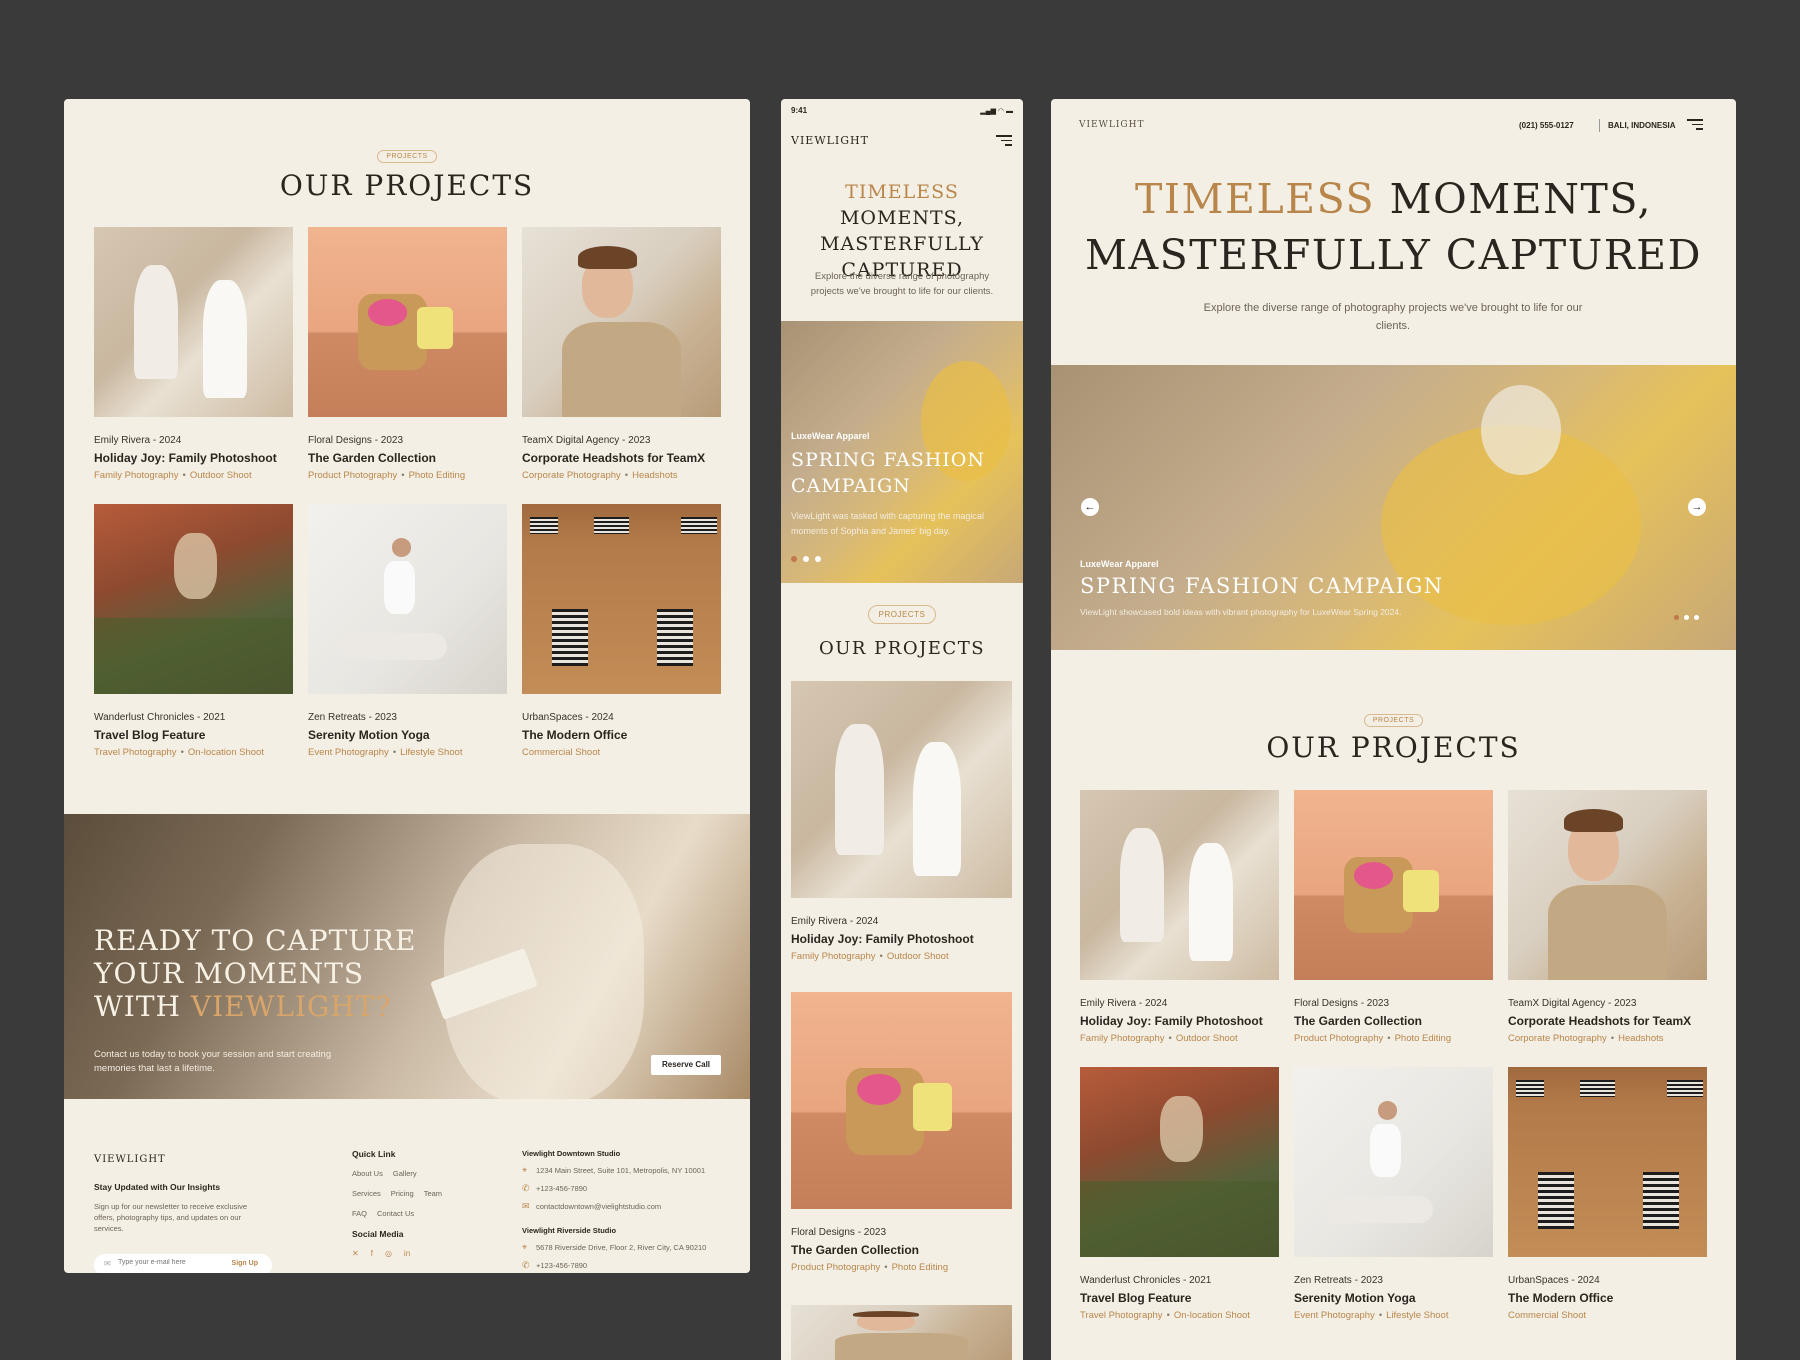  What do you see at coordinates (1111, 125) in the screenshot?
I see `header-brand: VIEWLIGHT` at bounding box center [1111, 125].